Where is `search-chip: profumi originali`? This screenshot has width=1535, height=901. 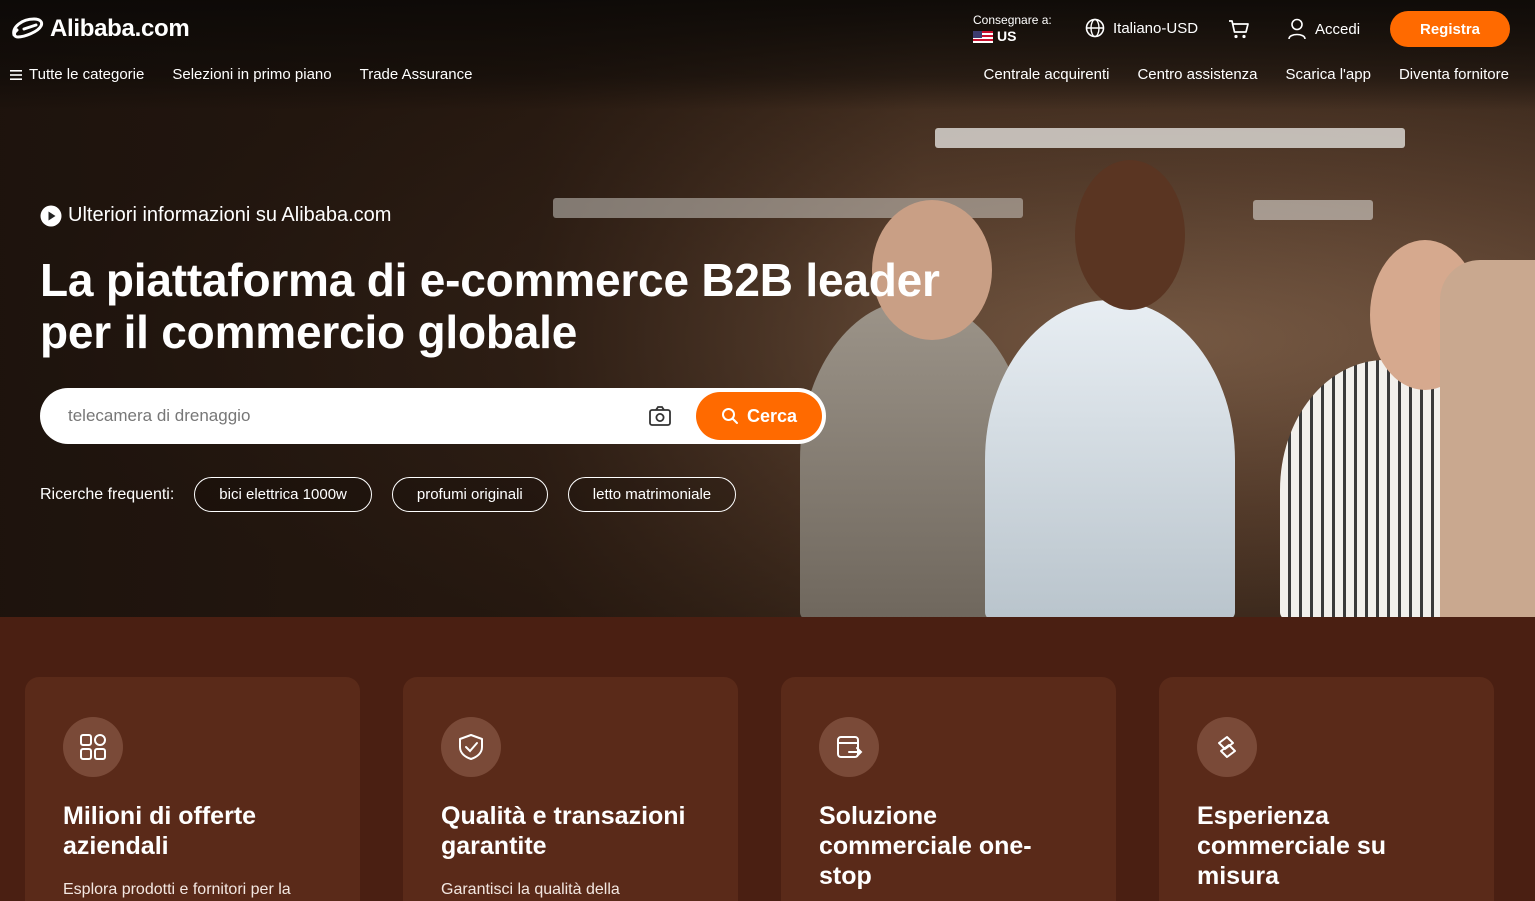 search-chip: profumi originali is located at coordinates (469, 494).